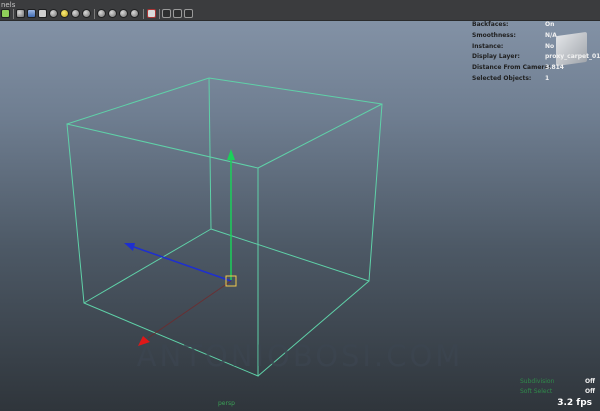 This screenshot has width=600, height=411. What do you see at coordinates (496, 57) in the screenshot?
I see `hud-label: Display Layer:` at bounding box center [496, 57].